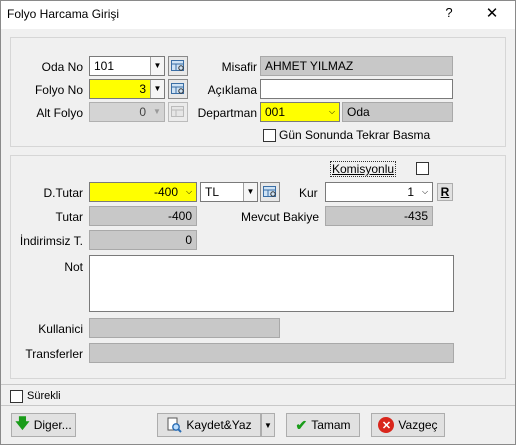  I want to click on oda-no-value: 101, so click(104, 66).